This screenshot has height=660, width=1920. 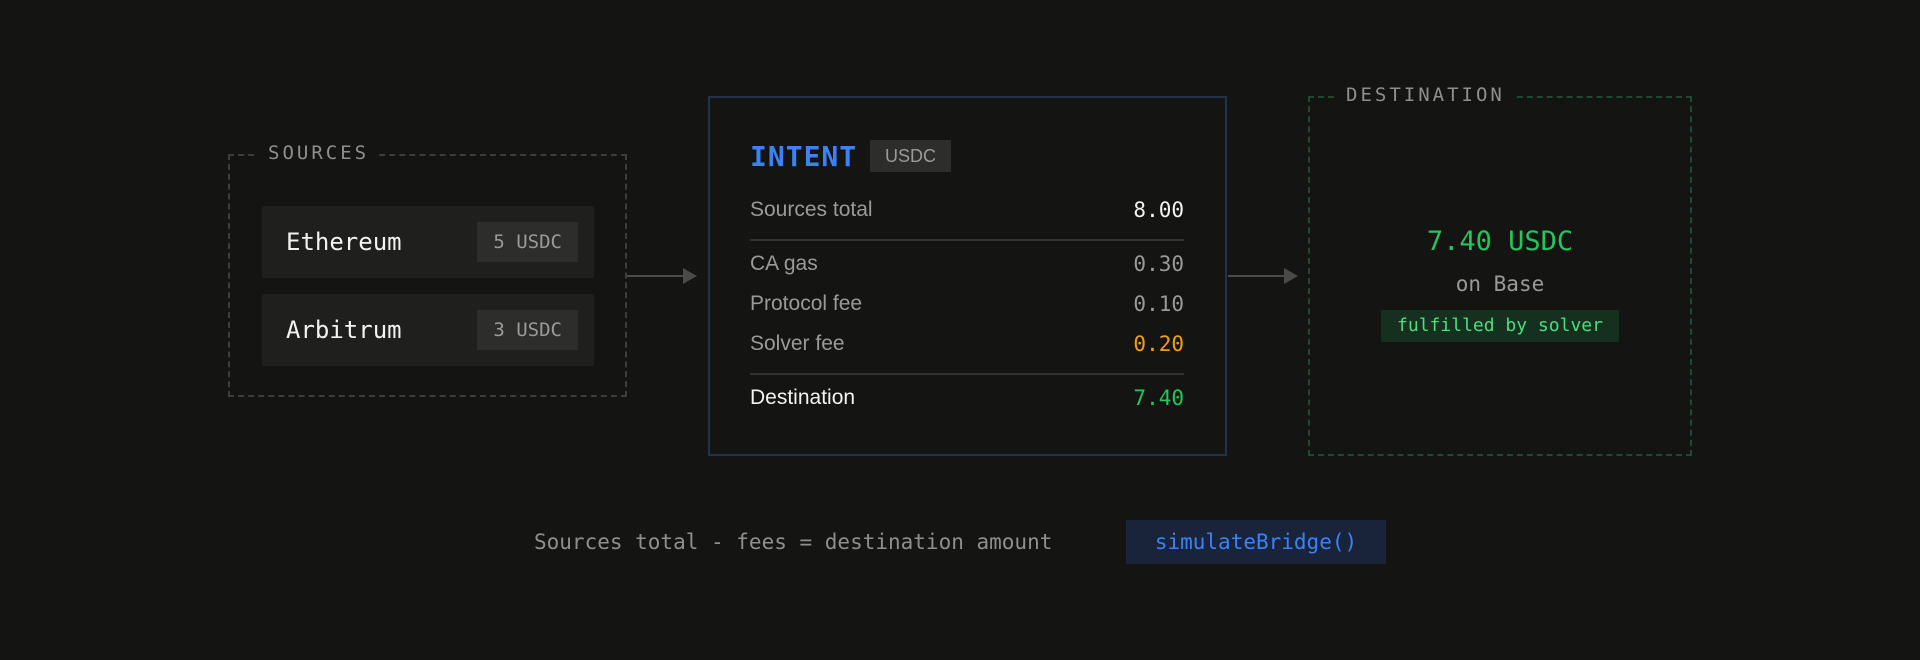 I want to click on source-chain-name: Arbitrum, so click(x=344, y=330).